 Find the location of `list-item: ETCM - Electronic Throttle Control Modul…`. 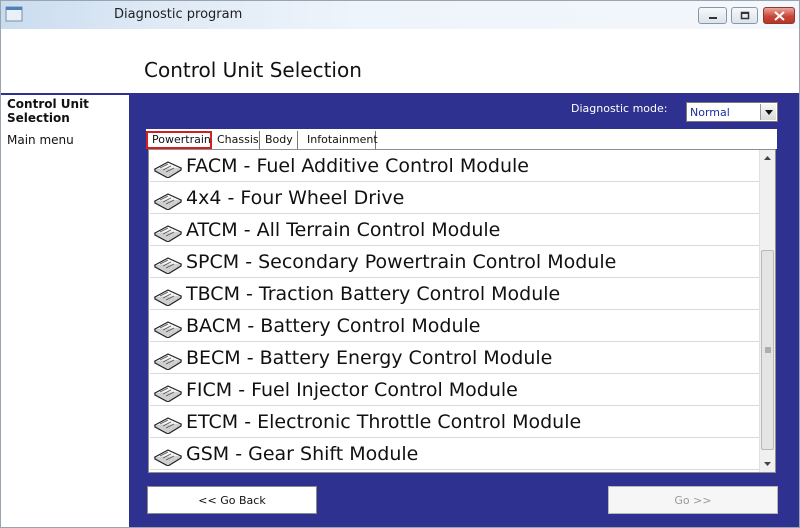

list-item: ETCM - Electronic Throttle Control Modul… is located at coordinates (454, 422).